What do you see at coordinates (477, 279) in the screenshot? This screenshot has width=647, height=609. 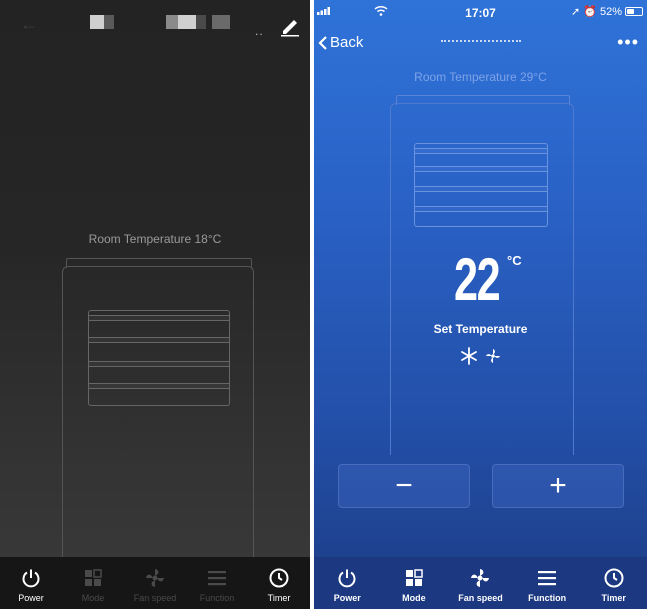 I see `set-temperature-value: 22` at bounding box center [477, 279].